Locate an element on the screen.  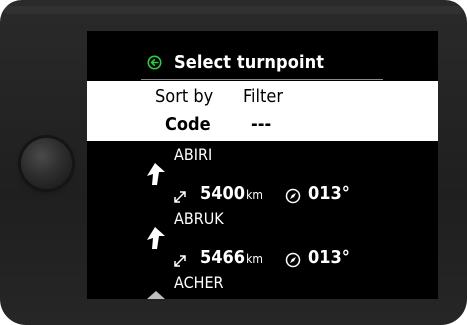
header: Select turnpoint is located at coordinates (235, 62).